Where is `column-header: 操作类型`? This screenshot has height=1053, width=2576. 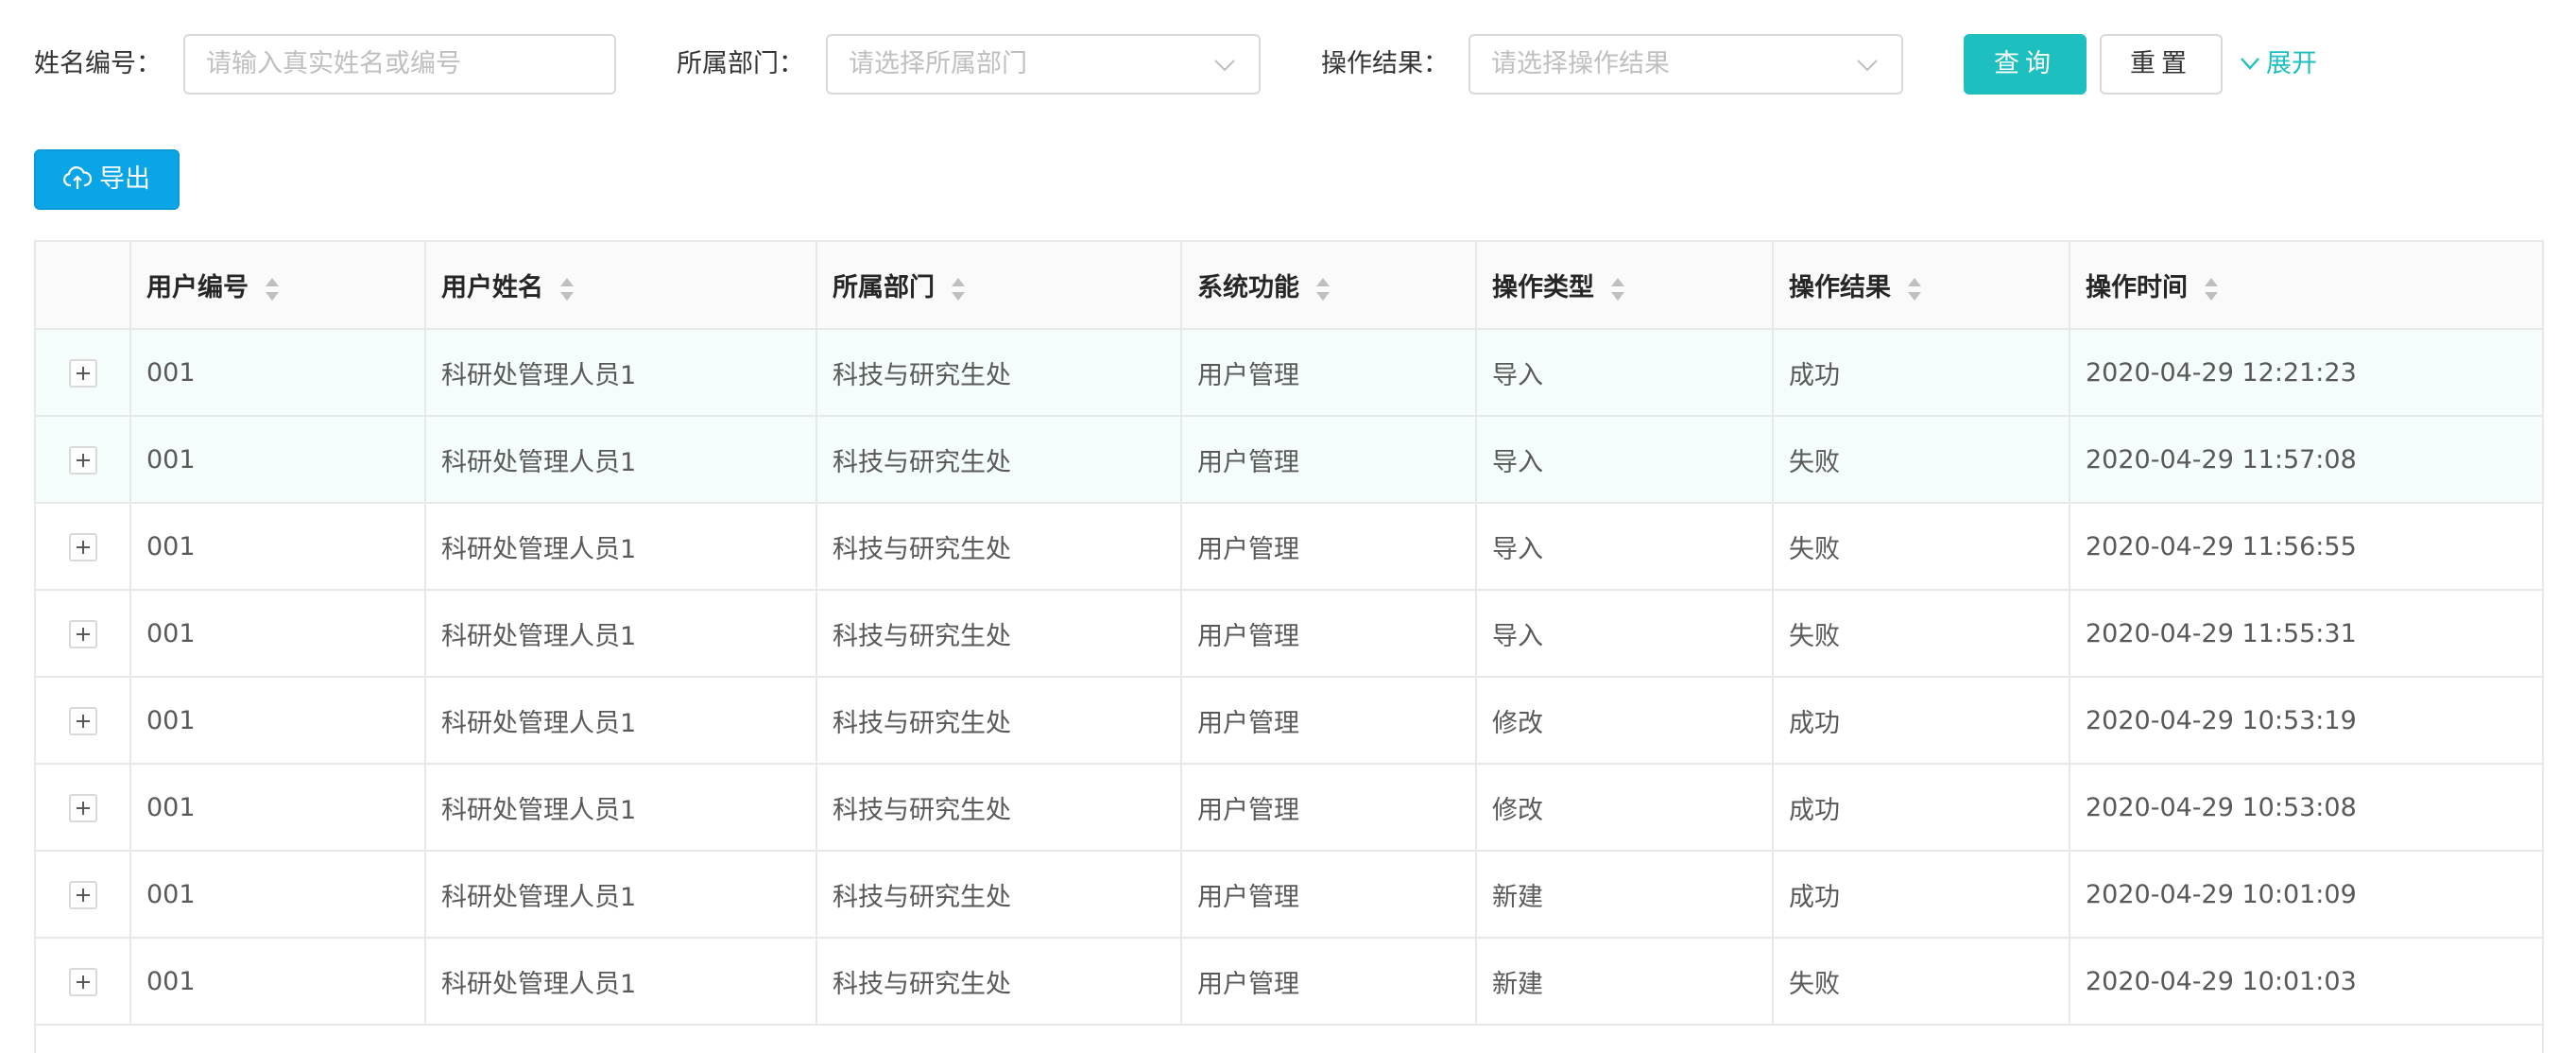
column-header: 操作类型 is located at coordinates (1625, 286).